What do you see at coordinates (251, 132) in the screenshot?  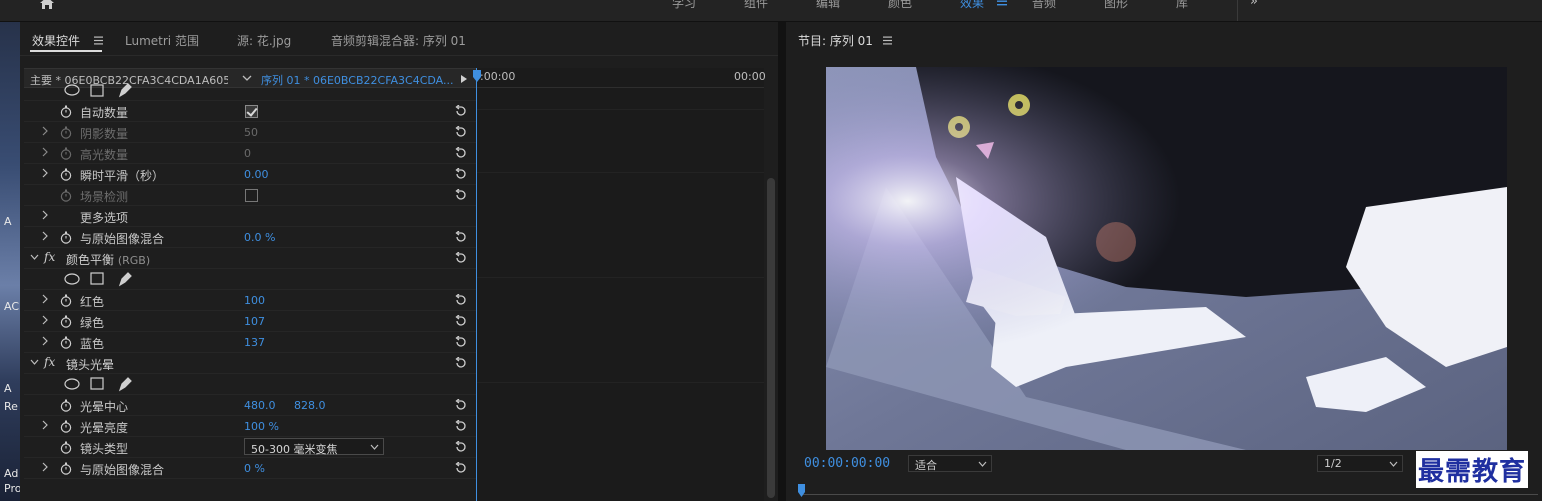 I see `shadow-amount-value: 50` at bounding box center [251, 132].